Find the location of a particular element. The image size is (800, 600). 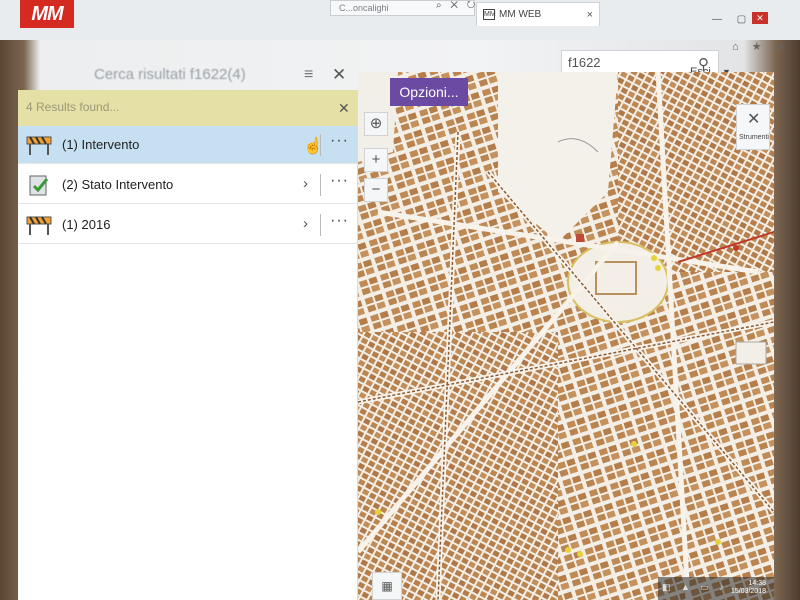

taskbar-date: 15/03/2018 is located at coordinates (748, 591).